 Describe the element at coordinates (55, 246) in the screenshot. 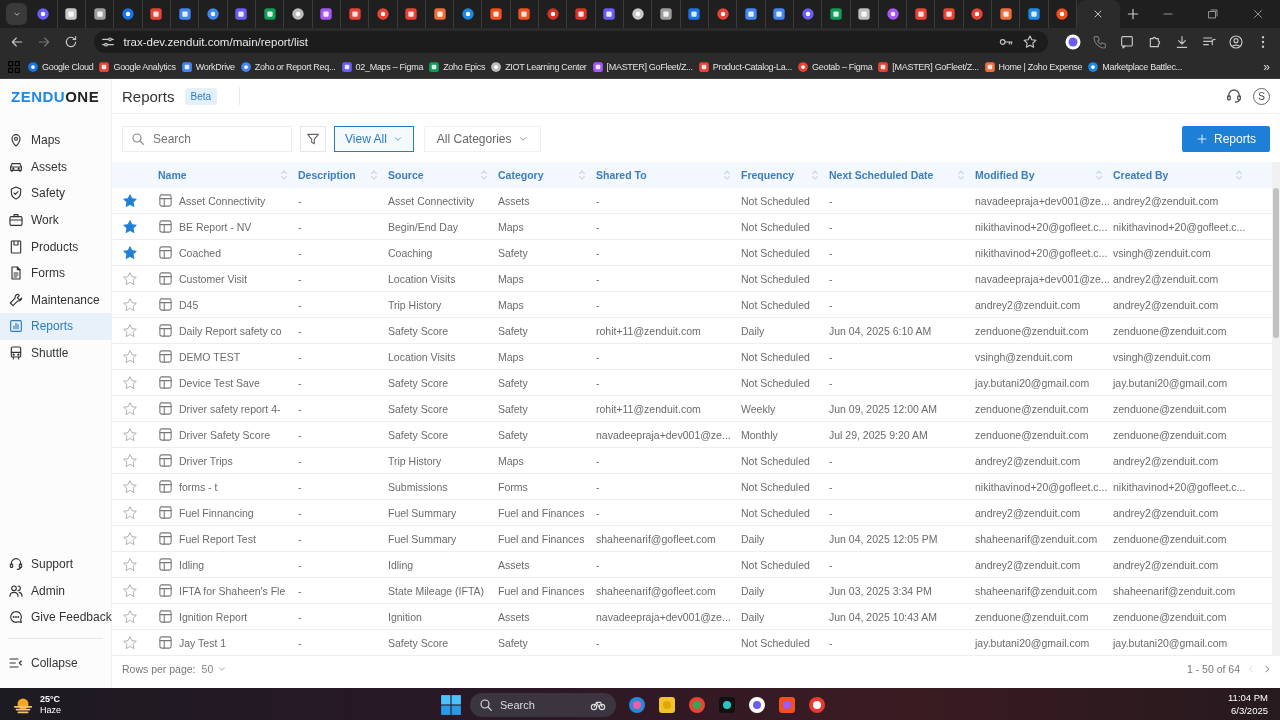

I see `sidebar-item: Products` at that location.